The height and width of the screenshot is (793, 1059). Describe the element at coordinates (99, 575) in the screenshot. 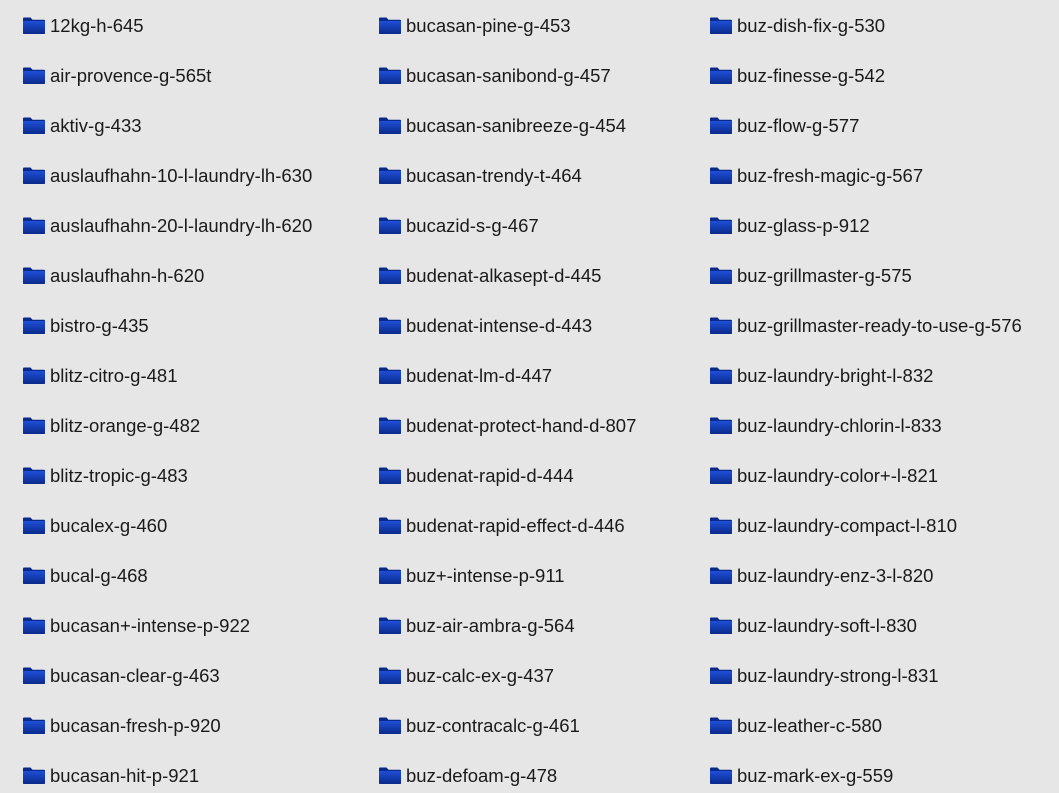

I see `folder-label: bucal-g-468` at that location.